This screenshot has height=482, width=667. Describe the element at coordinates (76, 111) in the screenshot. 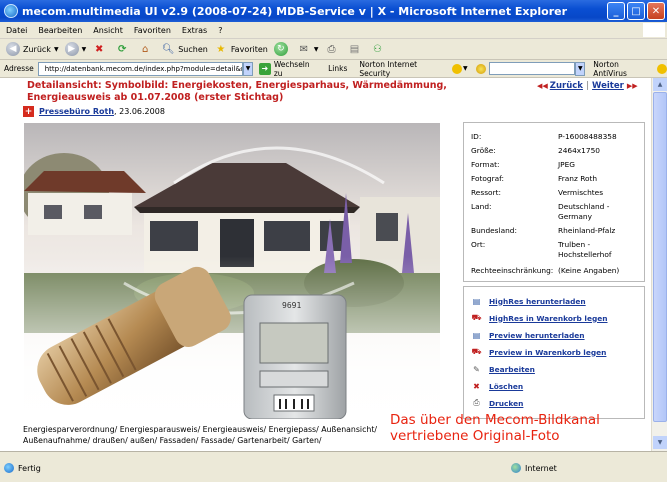

I see `source-link: Pressebüro Roth` at that location.